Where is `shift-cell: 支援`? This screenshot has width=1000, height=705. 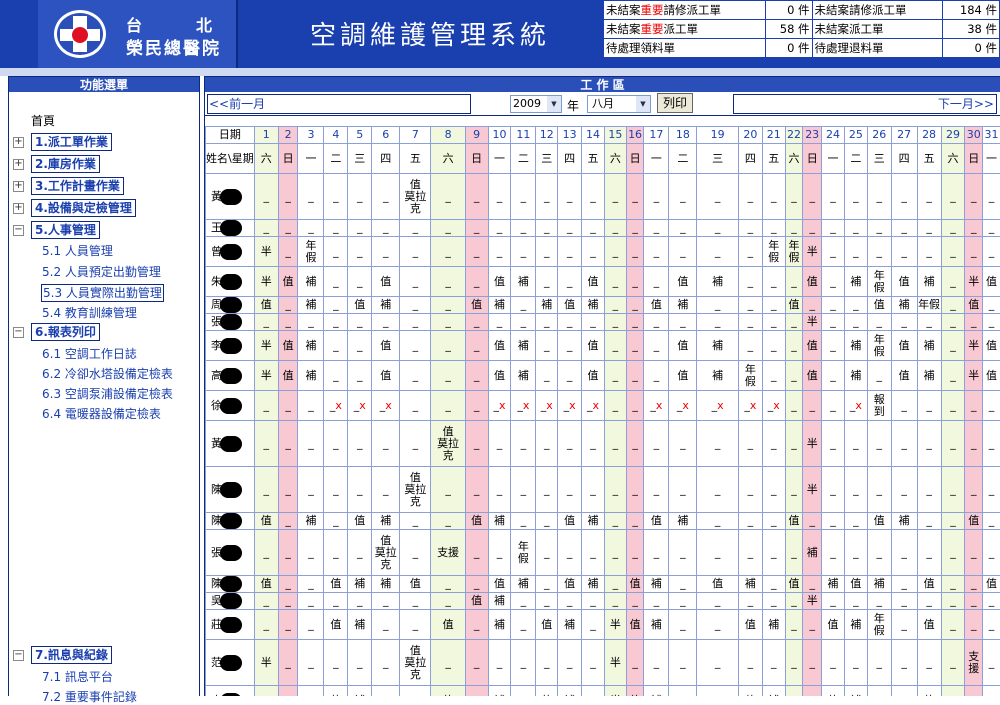 shift-cell: 支援 is located at coordinates (448, 553).